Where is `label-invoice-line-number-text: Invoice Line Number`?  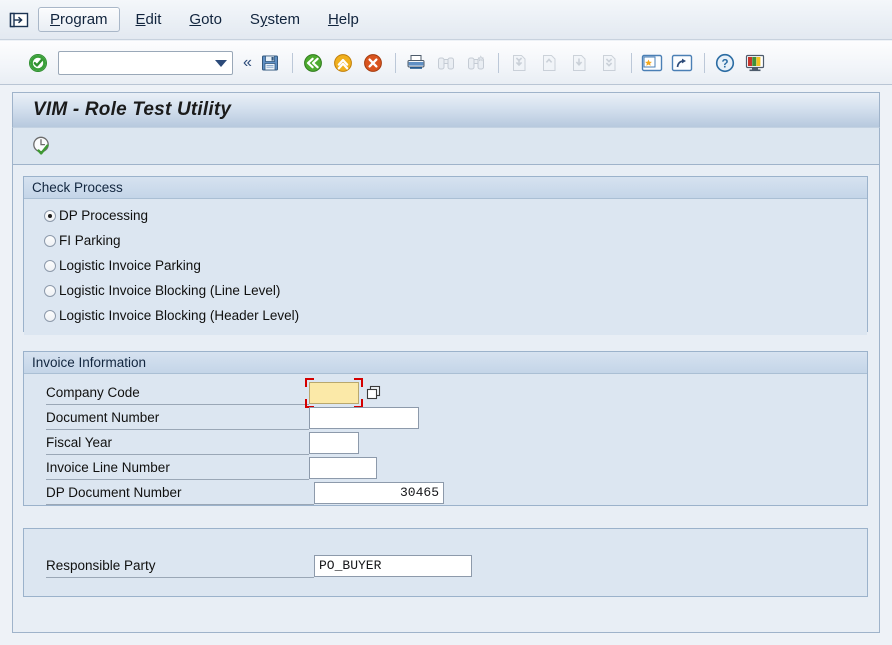 label-invoice-line-number-text: Invoice Line Number is located at coordinates (108, 467).